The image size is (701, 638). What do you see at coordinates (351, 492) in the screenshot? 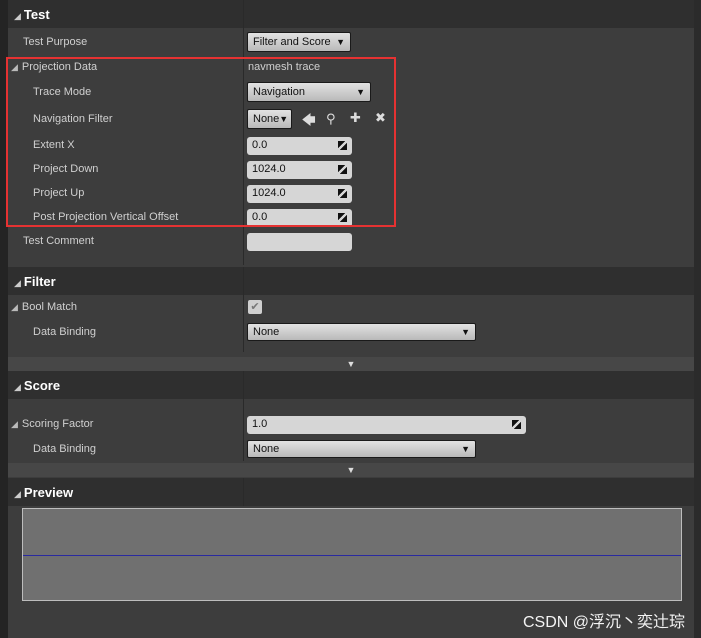
I see `section-preview-header: ◢ Preview` at bounding box center [351, 492].